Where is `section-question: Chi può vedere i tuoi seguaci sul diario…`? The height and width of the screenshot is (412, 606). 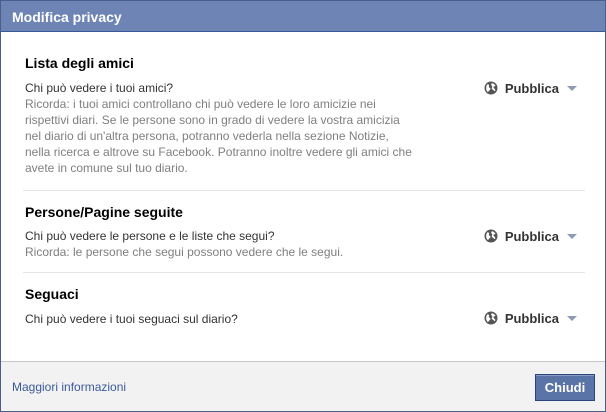 section-question: Chi può vedere i tuoi seguaci sul diario… is located at coordinates (131, 319).